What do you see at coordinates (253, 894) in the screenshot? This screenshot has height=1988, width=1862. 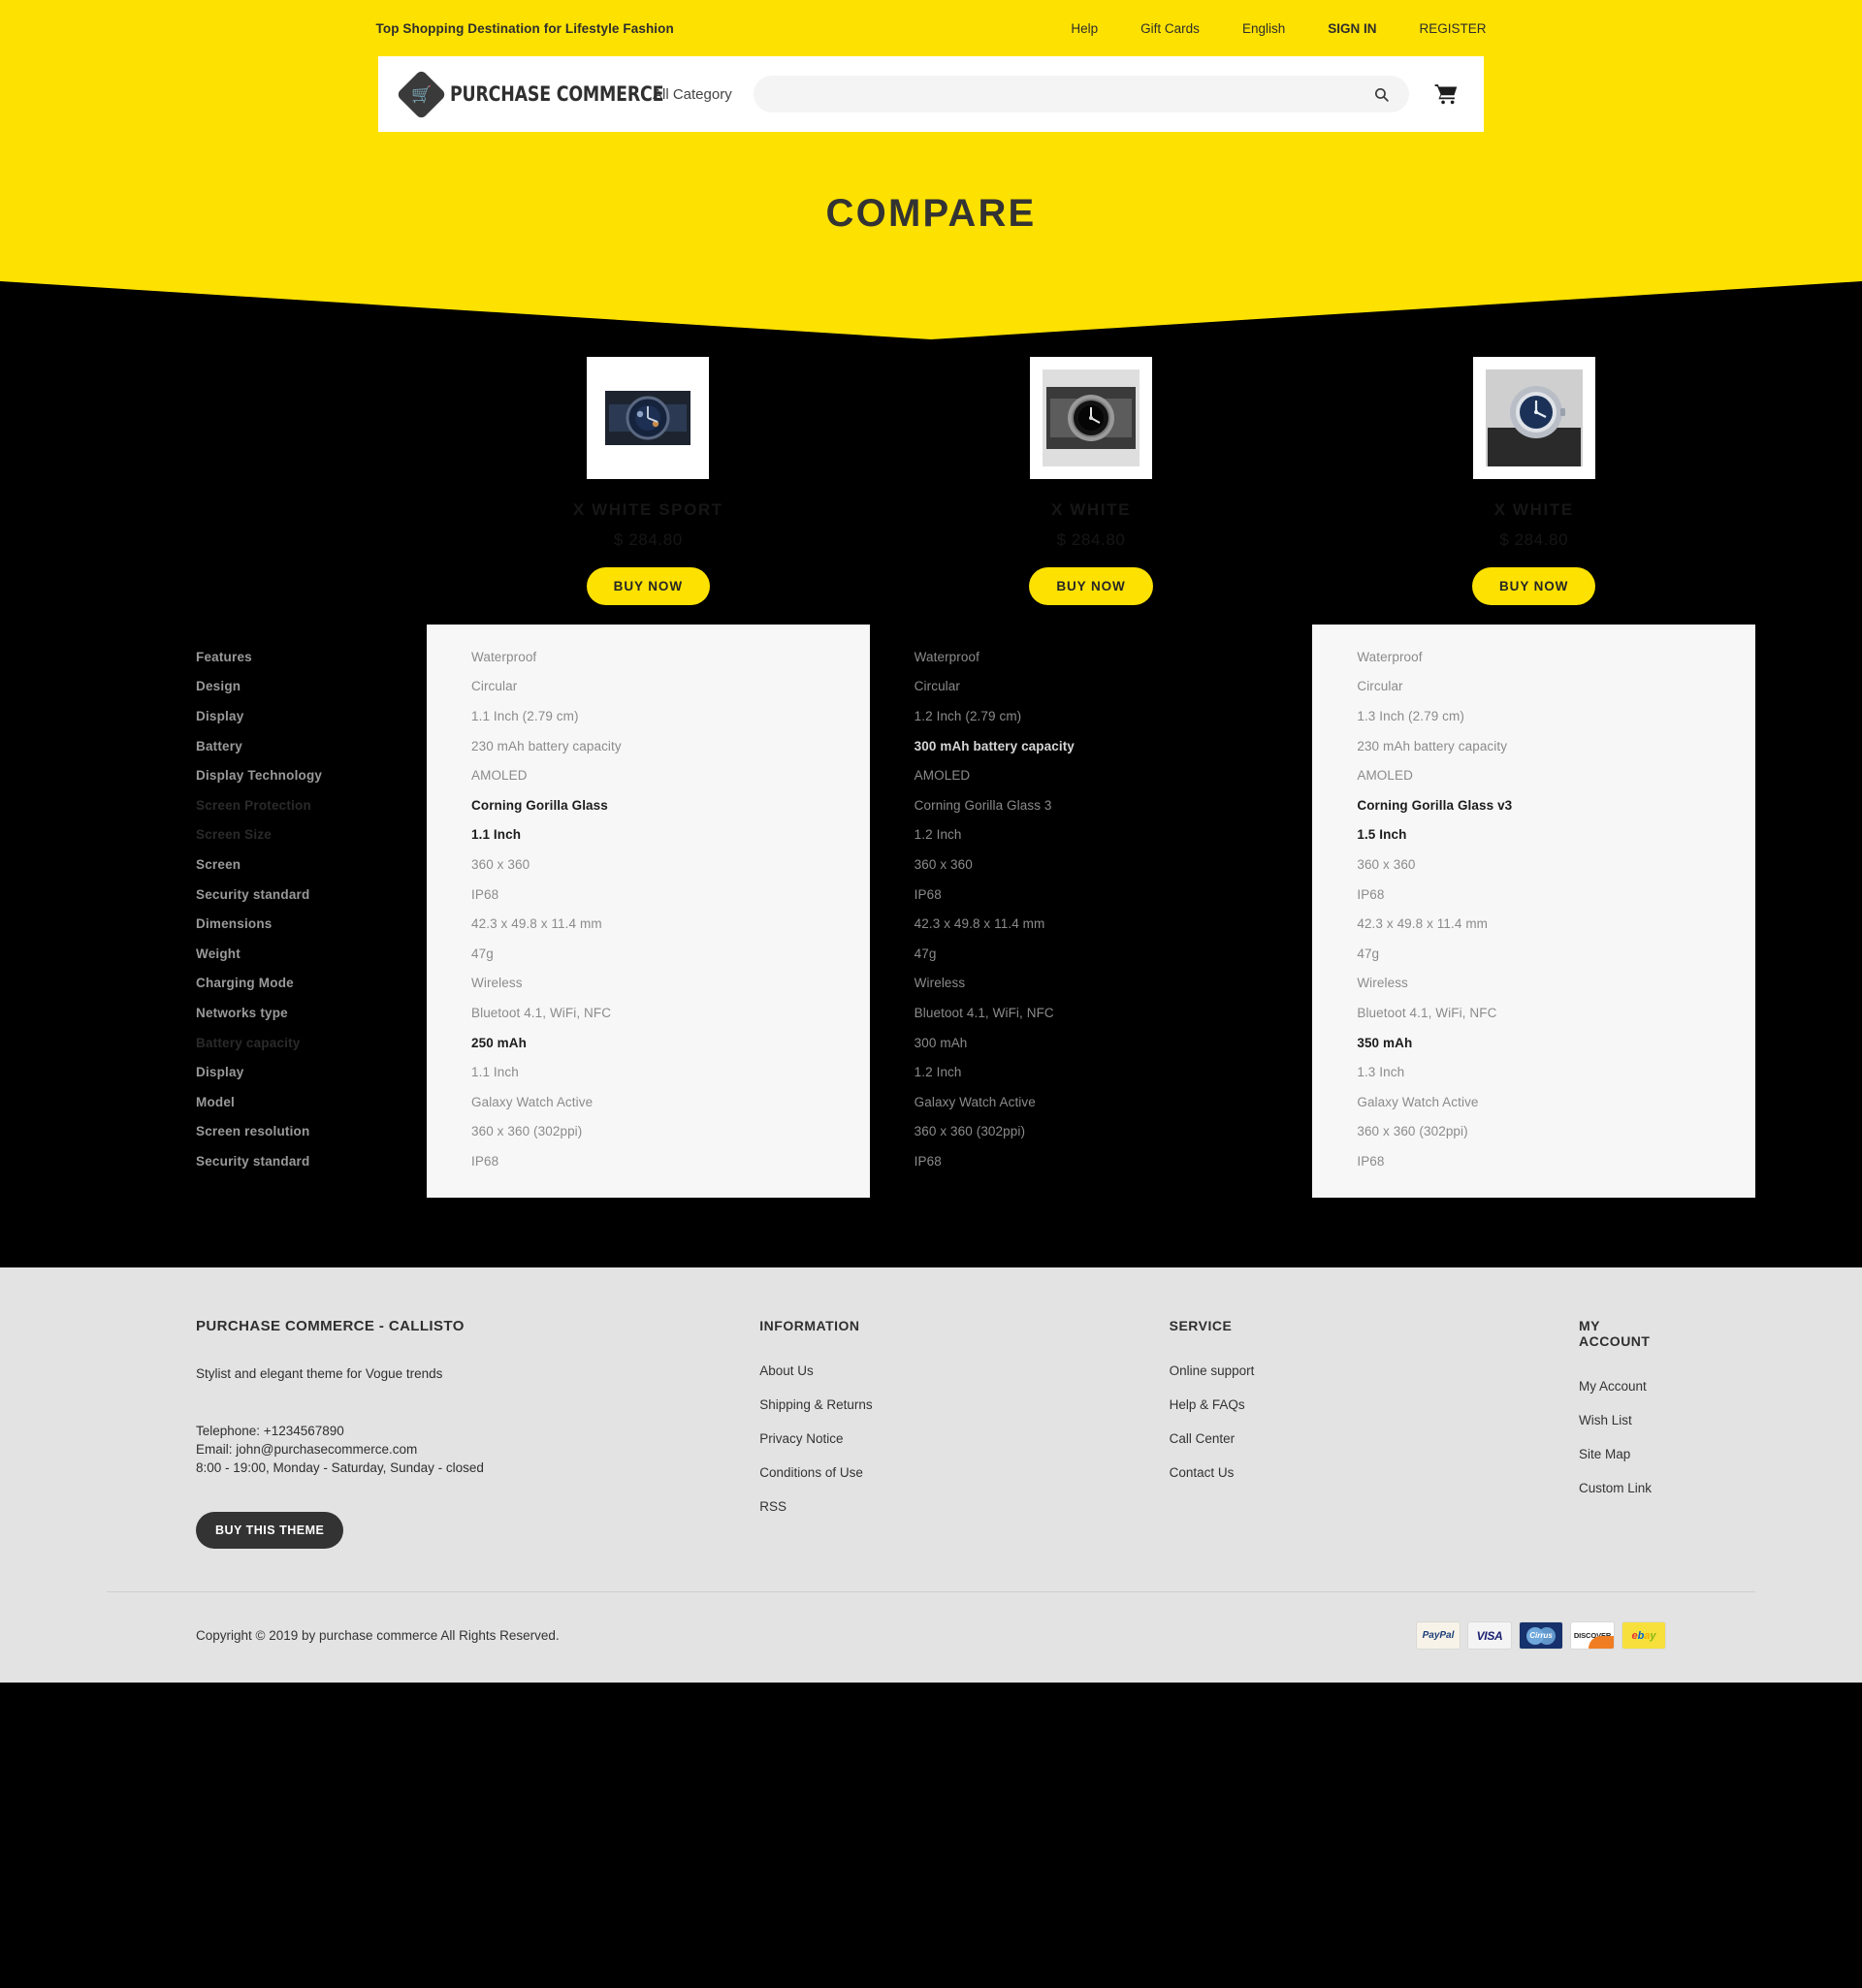 I see `spec-label: Security standard` at bounding box center [253, 894].